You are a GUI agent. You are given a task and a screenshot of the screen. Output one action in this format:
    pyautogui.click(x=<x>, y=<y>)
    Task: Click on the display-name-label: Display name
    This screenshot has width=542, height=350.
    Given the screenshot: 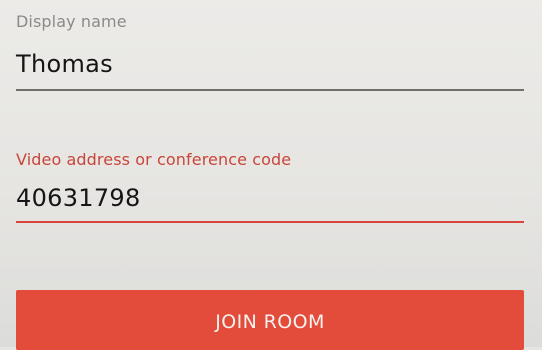 What is the action you would take?
    pyautogui.click(x=71, y=21)
    